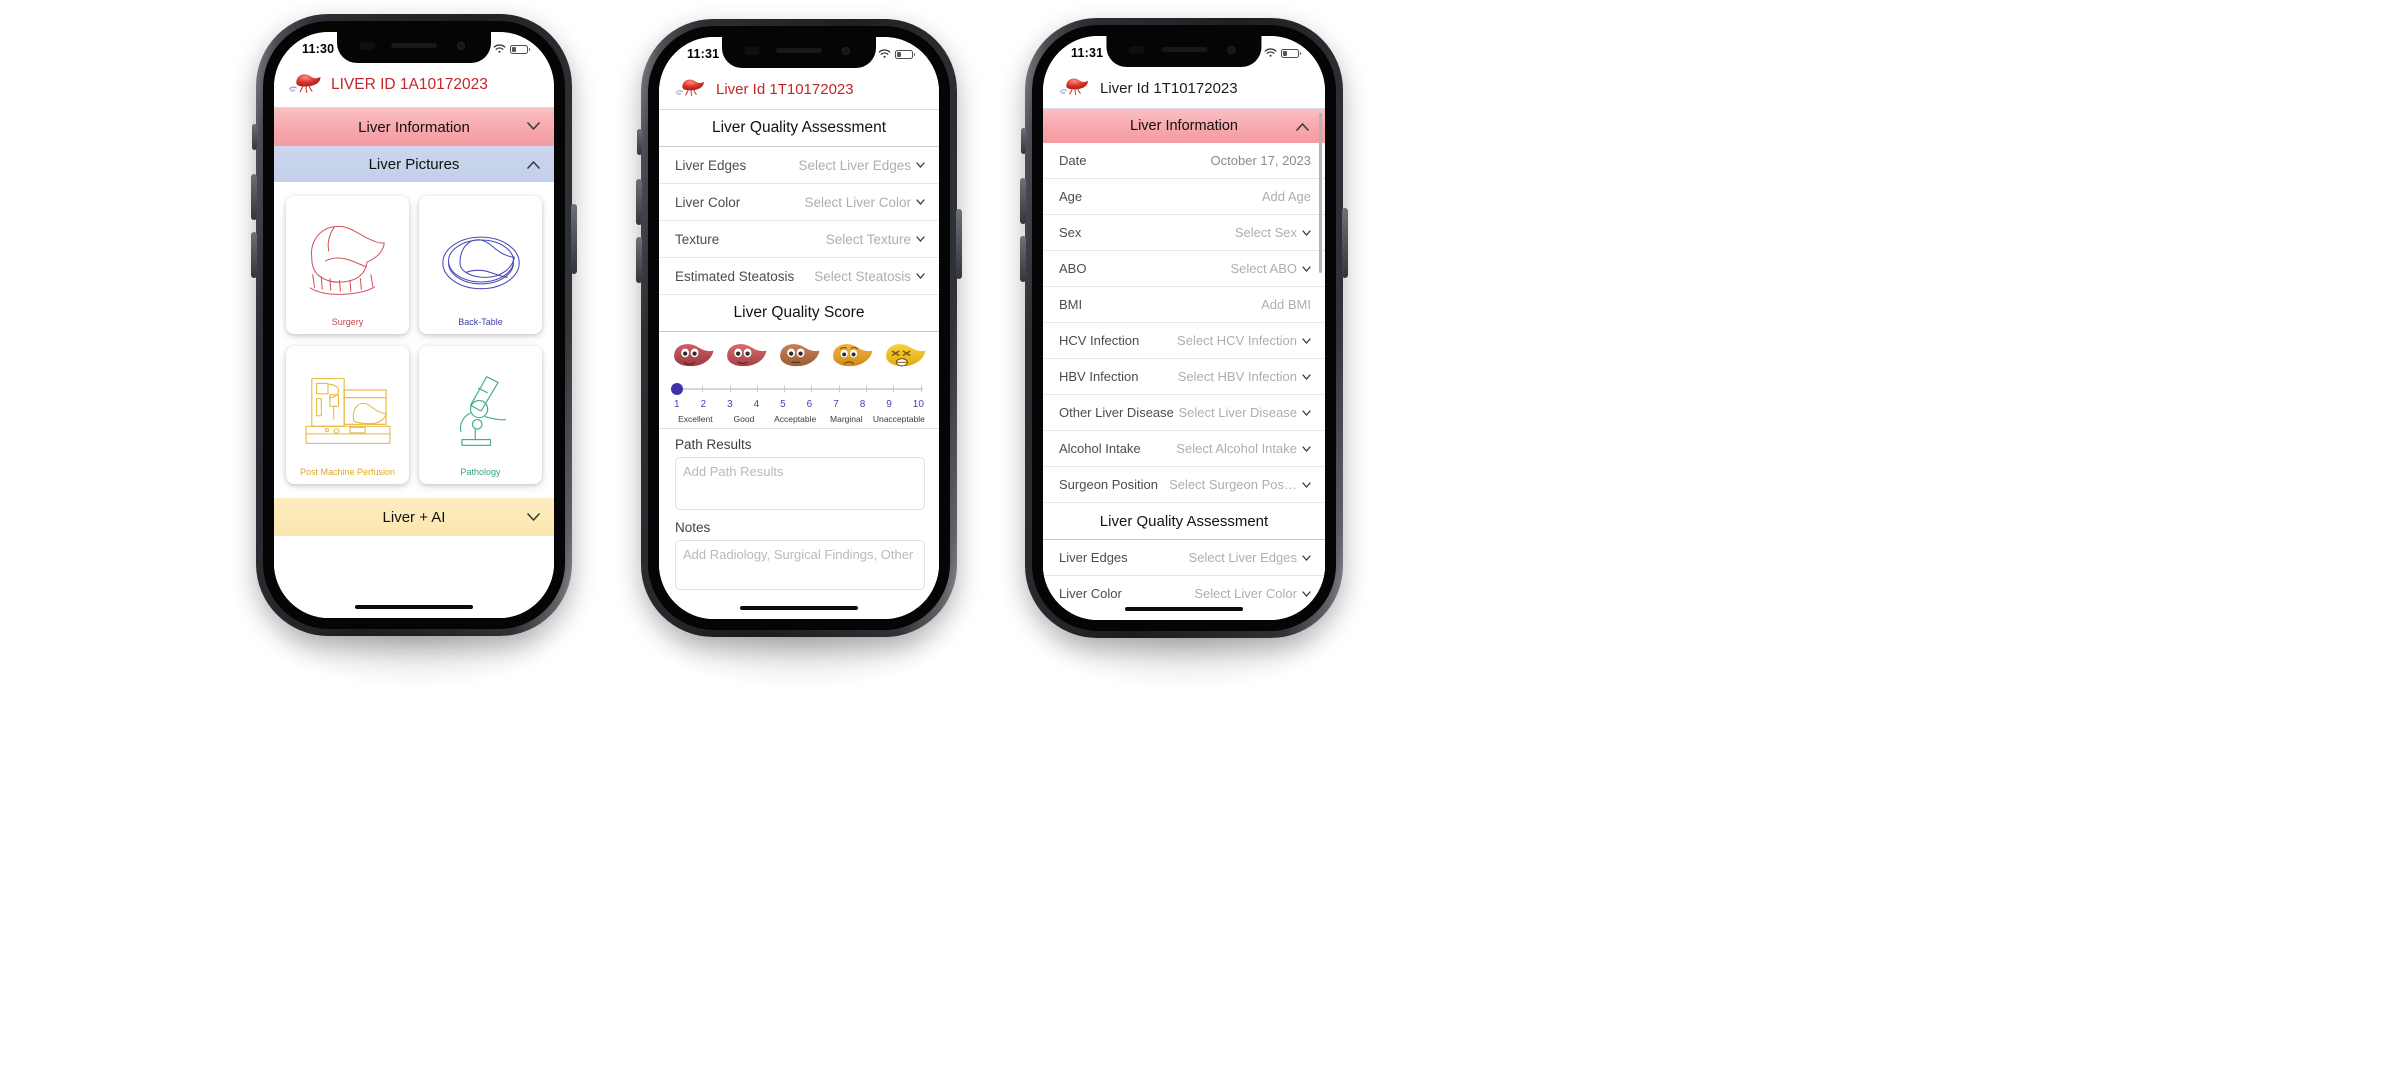 Image resolution: width=2400 pixels, height=1067 pixels. I want to click on quality-score-slider, so click(797, 389).